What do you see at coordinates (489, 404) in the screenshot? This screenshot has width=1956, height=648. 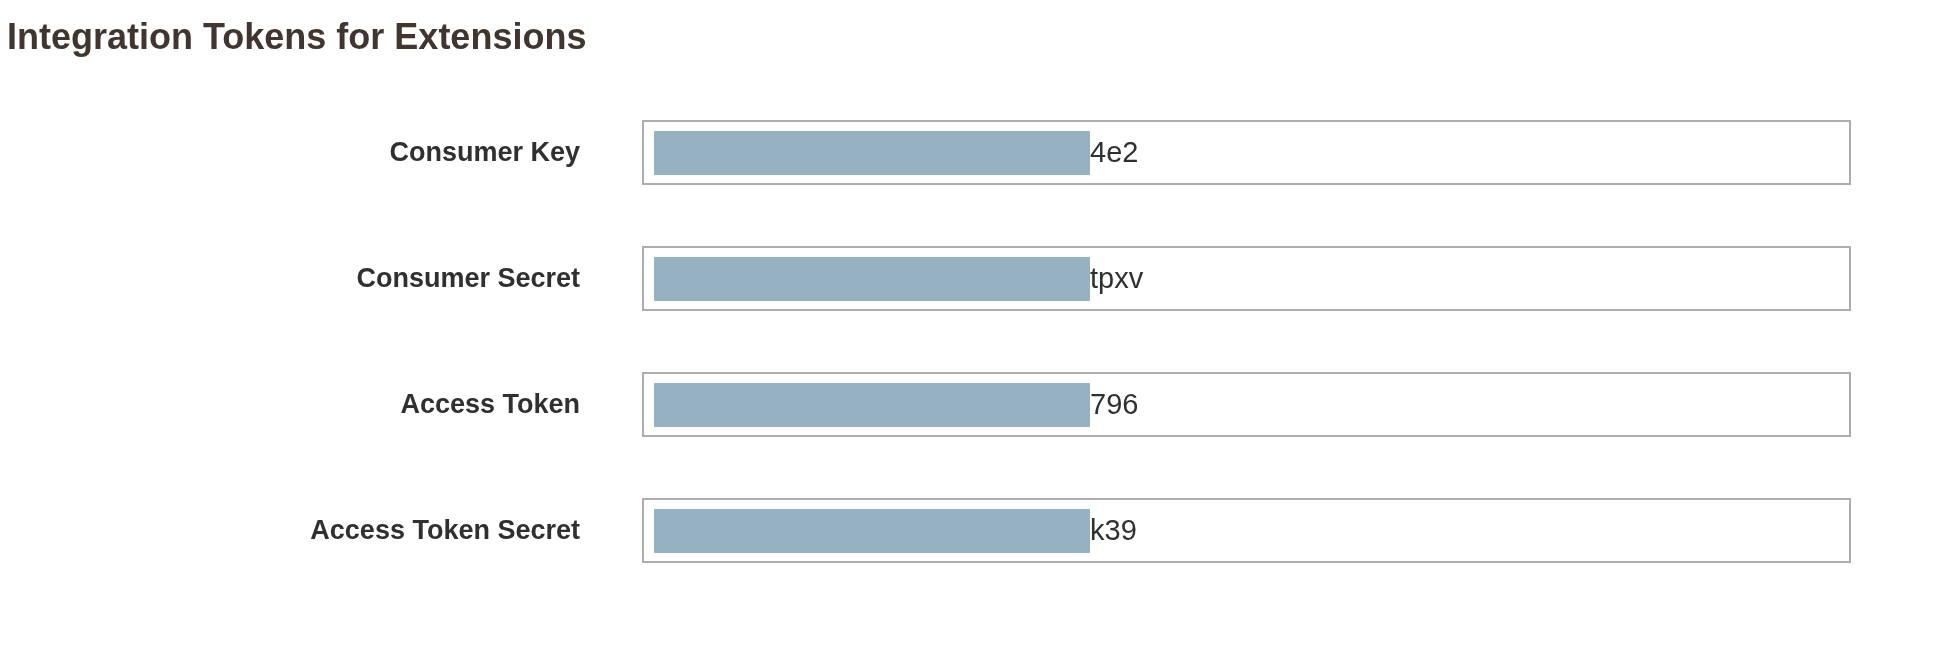 I see `field-label: Access Token` at bounding box center [489, 404].